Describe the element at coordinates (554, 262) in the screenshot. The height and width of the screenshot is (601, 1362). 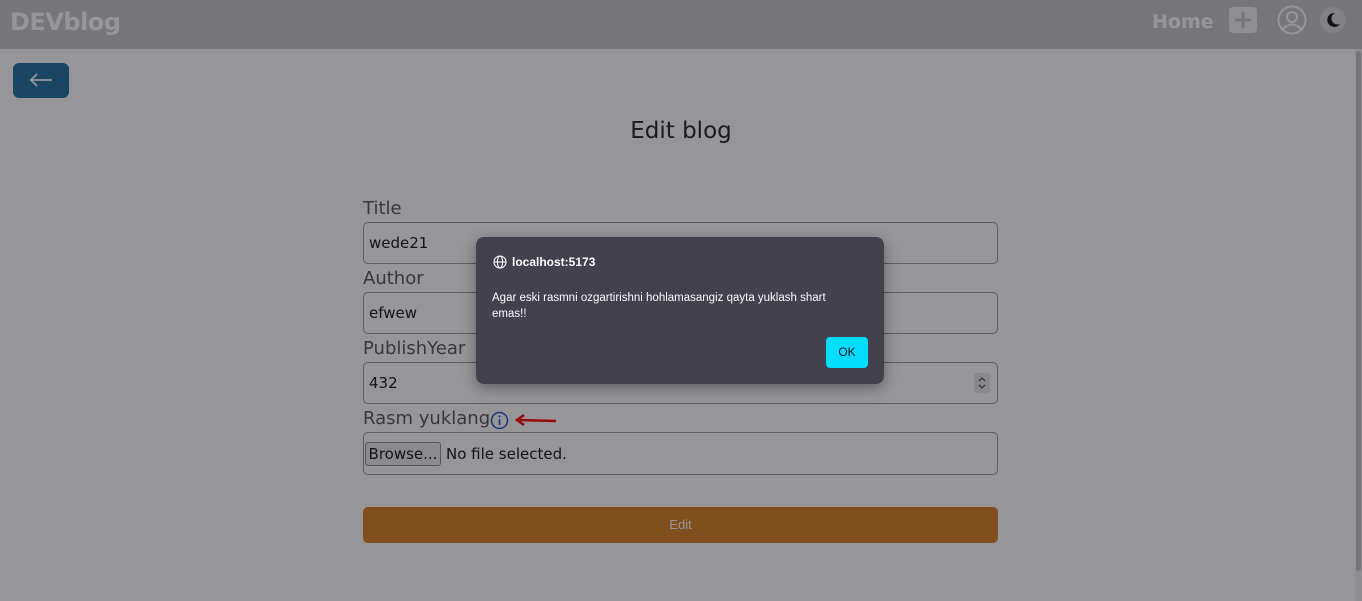
I see `dialog-origin: localhost:5173` at that location.